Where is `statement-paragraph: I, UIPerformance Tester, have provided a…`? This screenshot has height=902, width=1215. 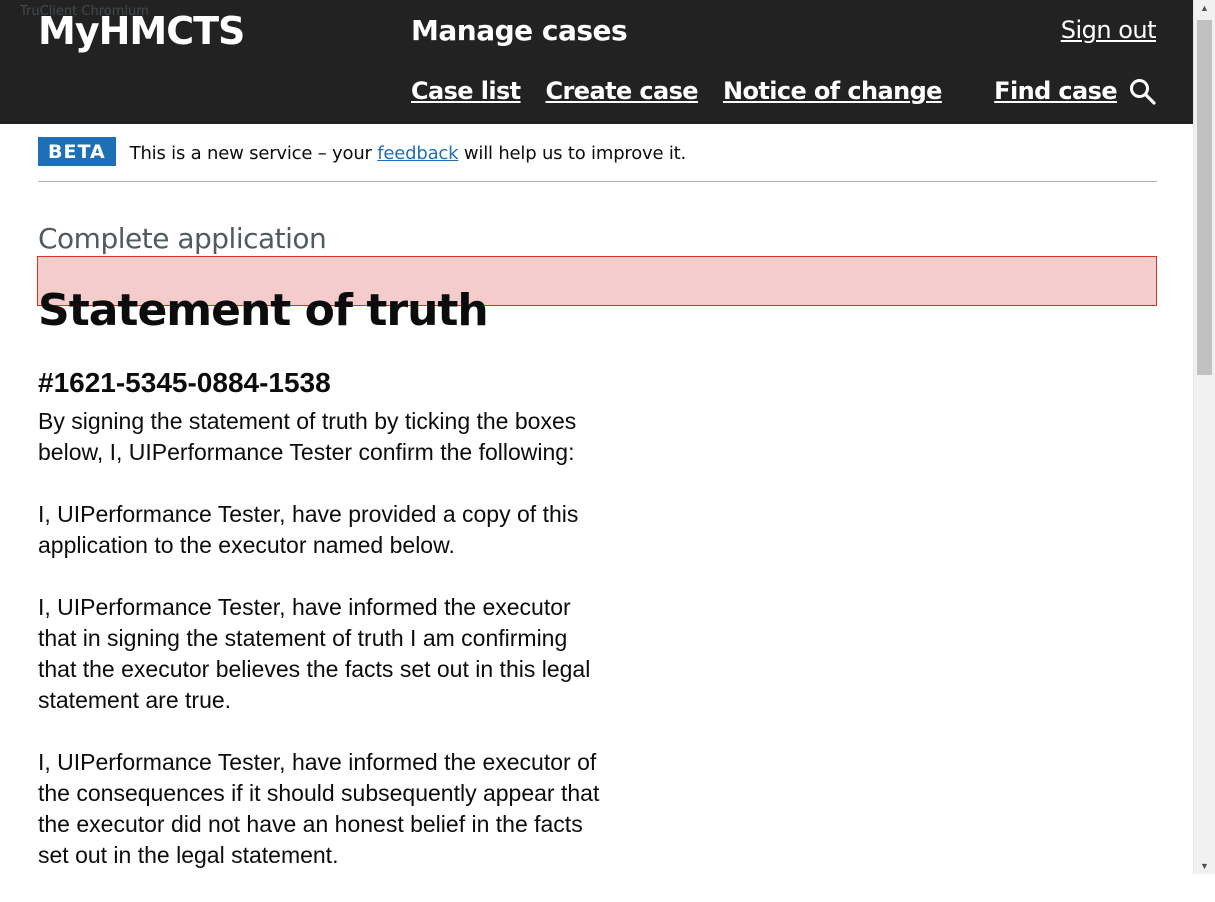
statement-paragraph: I, UIPerformance Tester, have provided a… is located at coordinates (308, 529).